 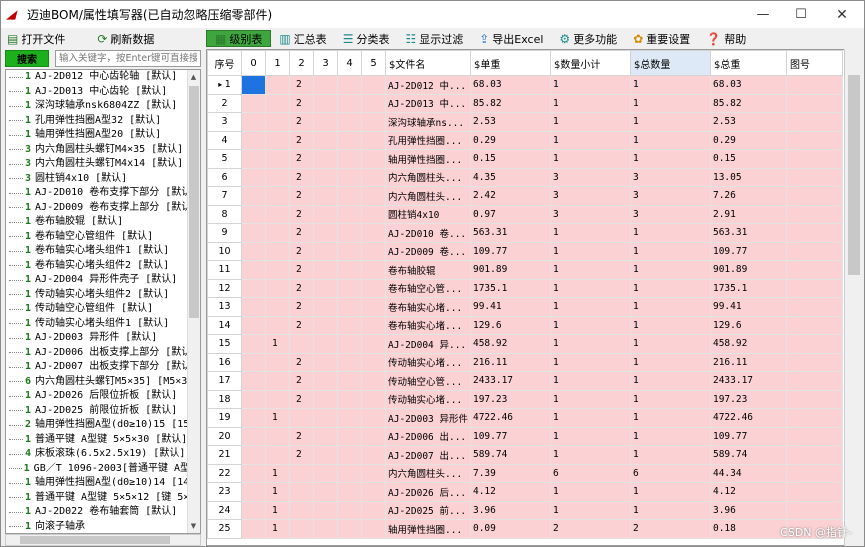 What do you see at coordinates (748, 473) in the screenshot?
I see `total-weight-cell: 44.34` at bounding box center [748, 473].